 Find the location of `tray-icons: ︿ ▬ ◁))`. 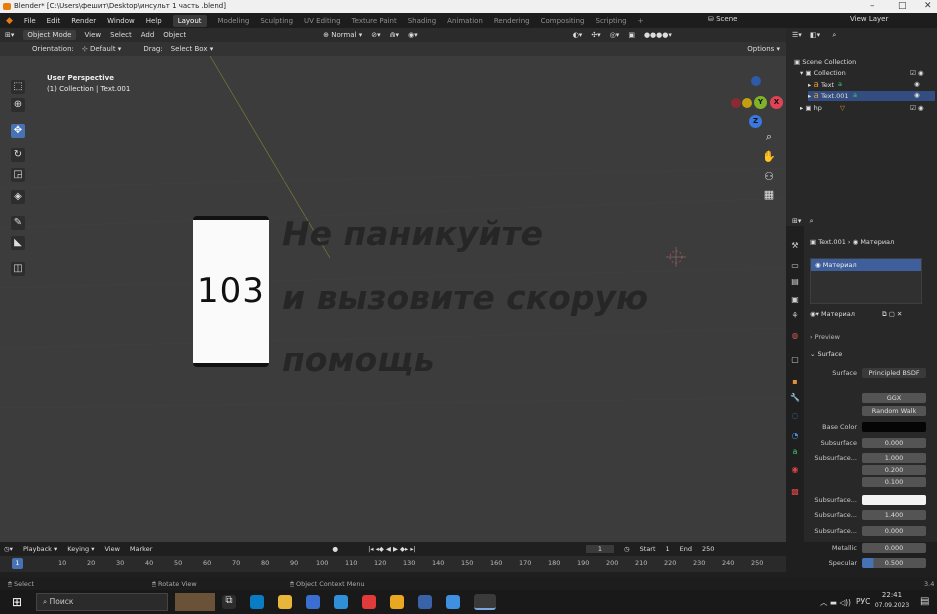

tray-icons: ︿ ▬ ◁)) is located at coordinates (835, 602).